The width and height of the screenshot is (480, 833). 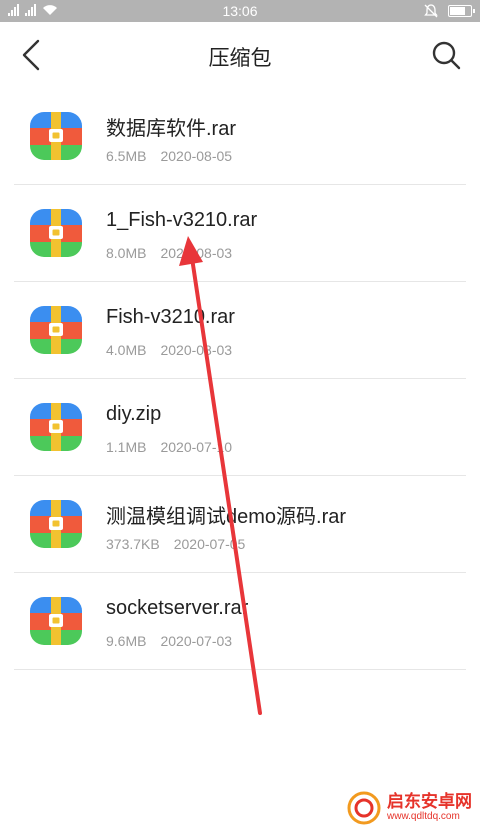 What do you see at coordinates (240, 621) in the screenshot?
I see `file-list-item: socketserver.rar 9.6MB 2020-07-03` at bounding box center [240, 621].